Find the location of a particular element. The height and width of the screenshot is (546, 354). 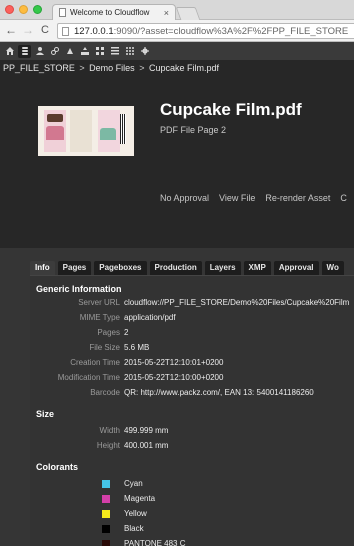

section-colorants: Colorants is located at coordinates (57, 467).